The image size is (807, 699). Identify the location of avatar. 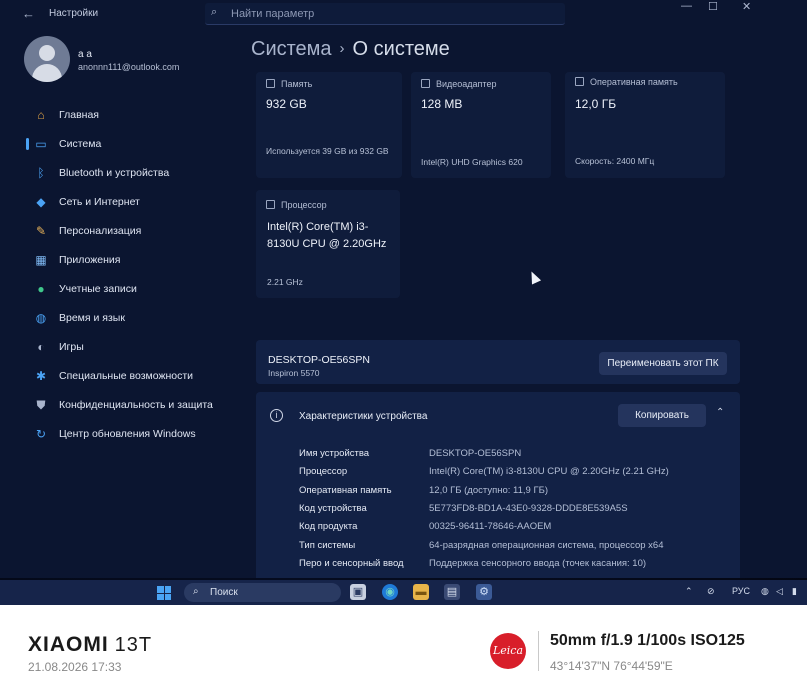
(47, 59).